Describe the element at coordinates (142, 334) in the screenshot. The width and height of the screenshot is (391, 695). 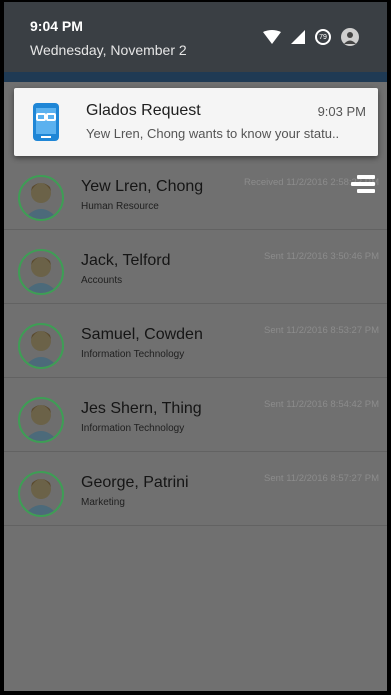
I see `contact-name: Samuel, Cowden` at that location.